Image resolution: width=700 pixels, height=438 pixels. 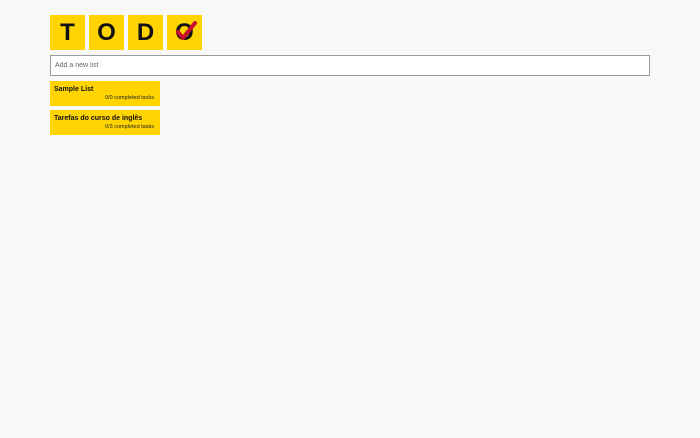 What do you see at coordinates (74, 89) in the screenshot?
I see `list-name: Sample List` at bounding box center [74, 89].